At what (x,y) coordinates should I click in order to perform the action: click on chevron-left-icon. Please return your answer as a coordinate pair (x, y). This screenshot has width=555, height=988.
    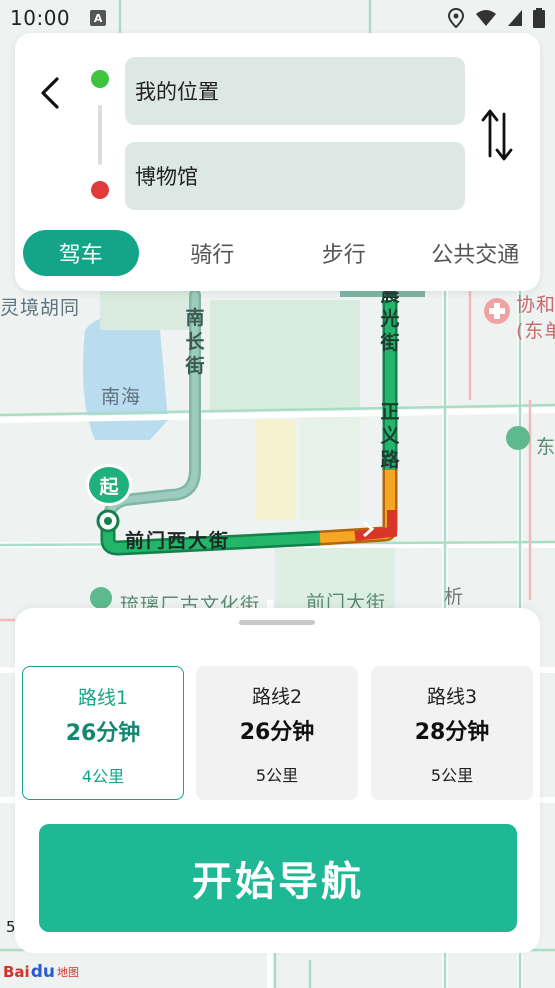
    Looking at the image, I should click on (50, 93).